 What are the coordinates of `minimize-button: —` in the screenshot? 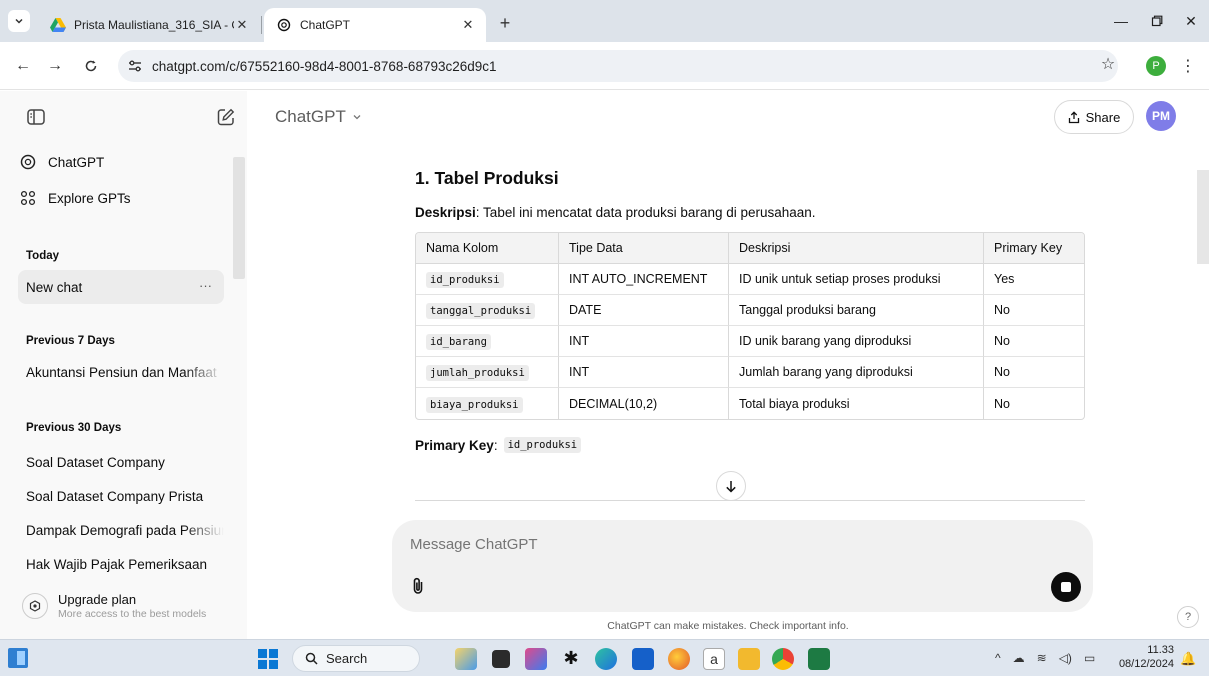 It's located at (1121, 21).